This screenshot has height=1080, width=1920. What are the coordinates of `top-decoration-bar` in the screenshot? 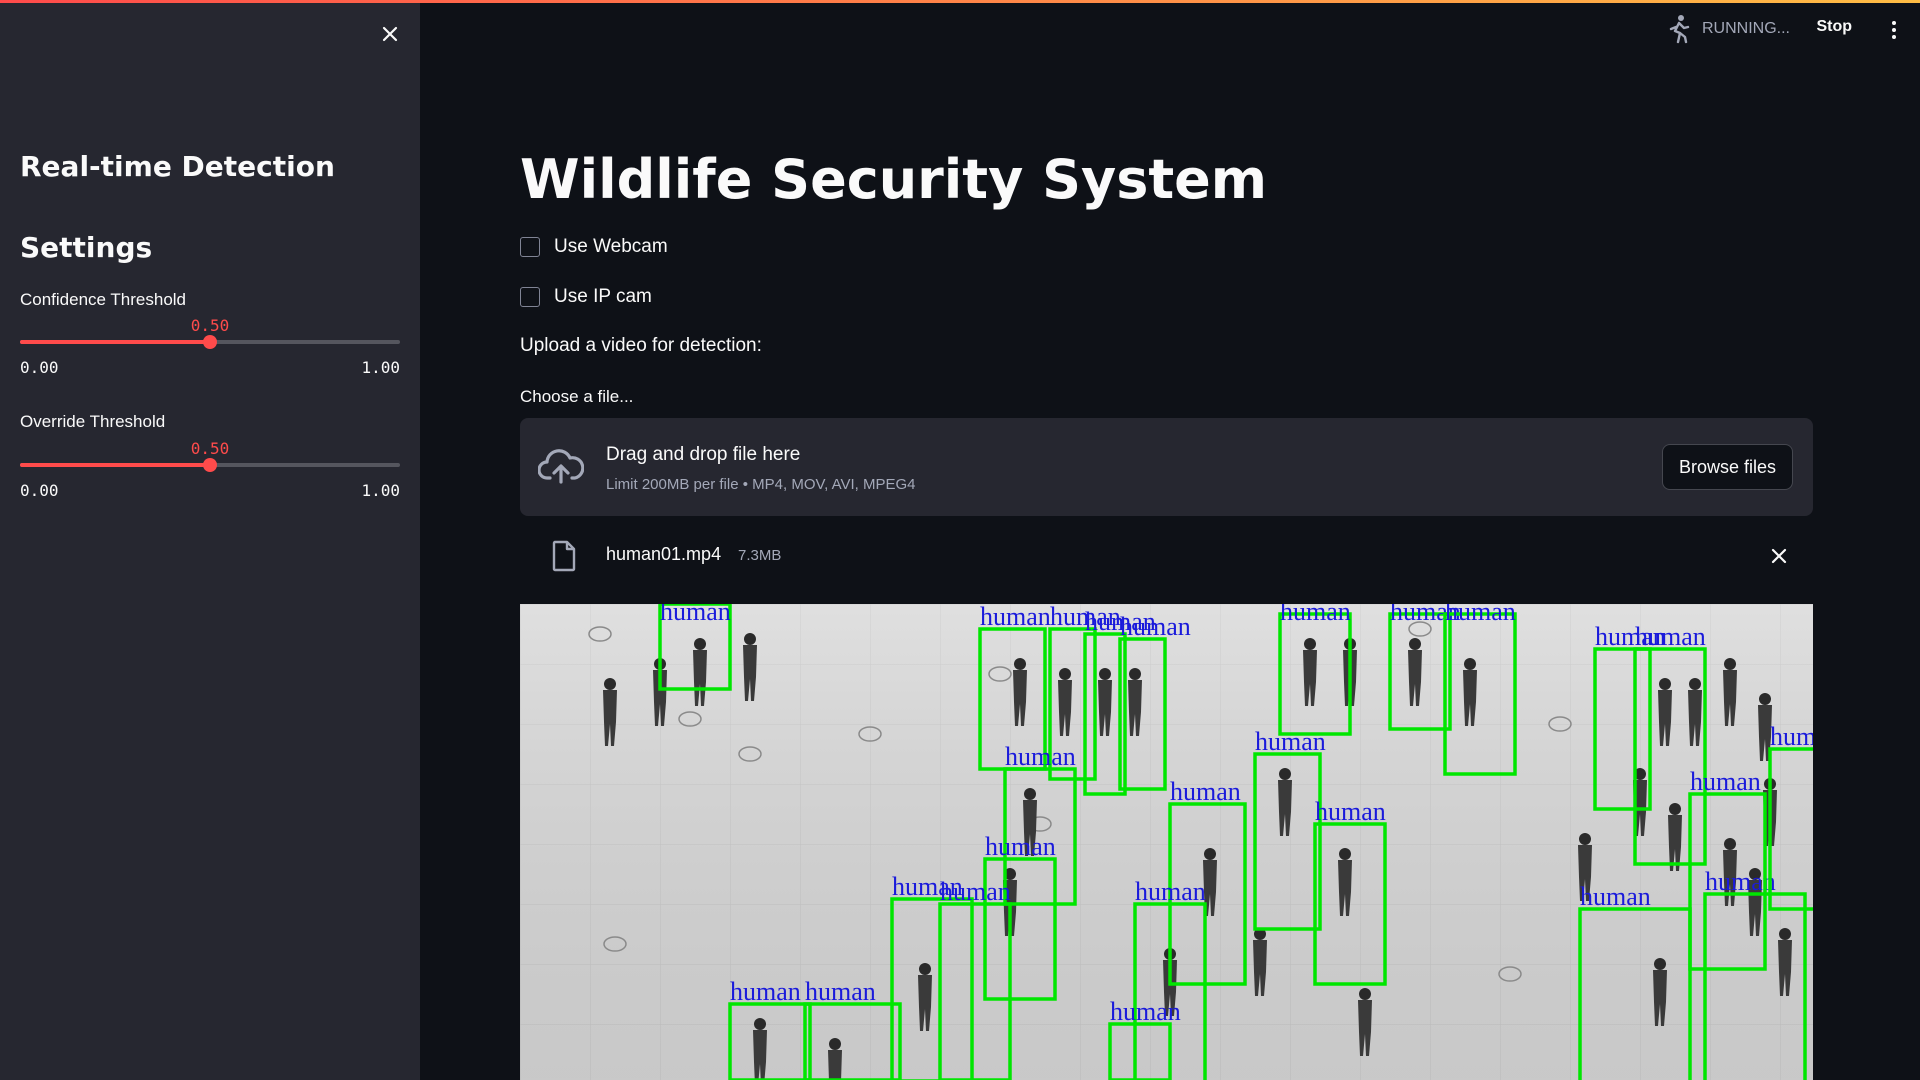 It's located at (960, 1).